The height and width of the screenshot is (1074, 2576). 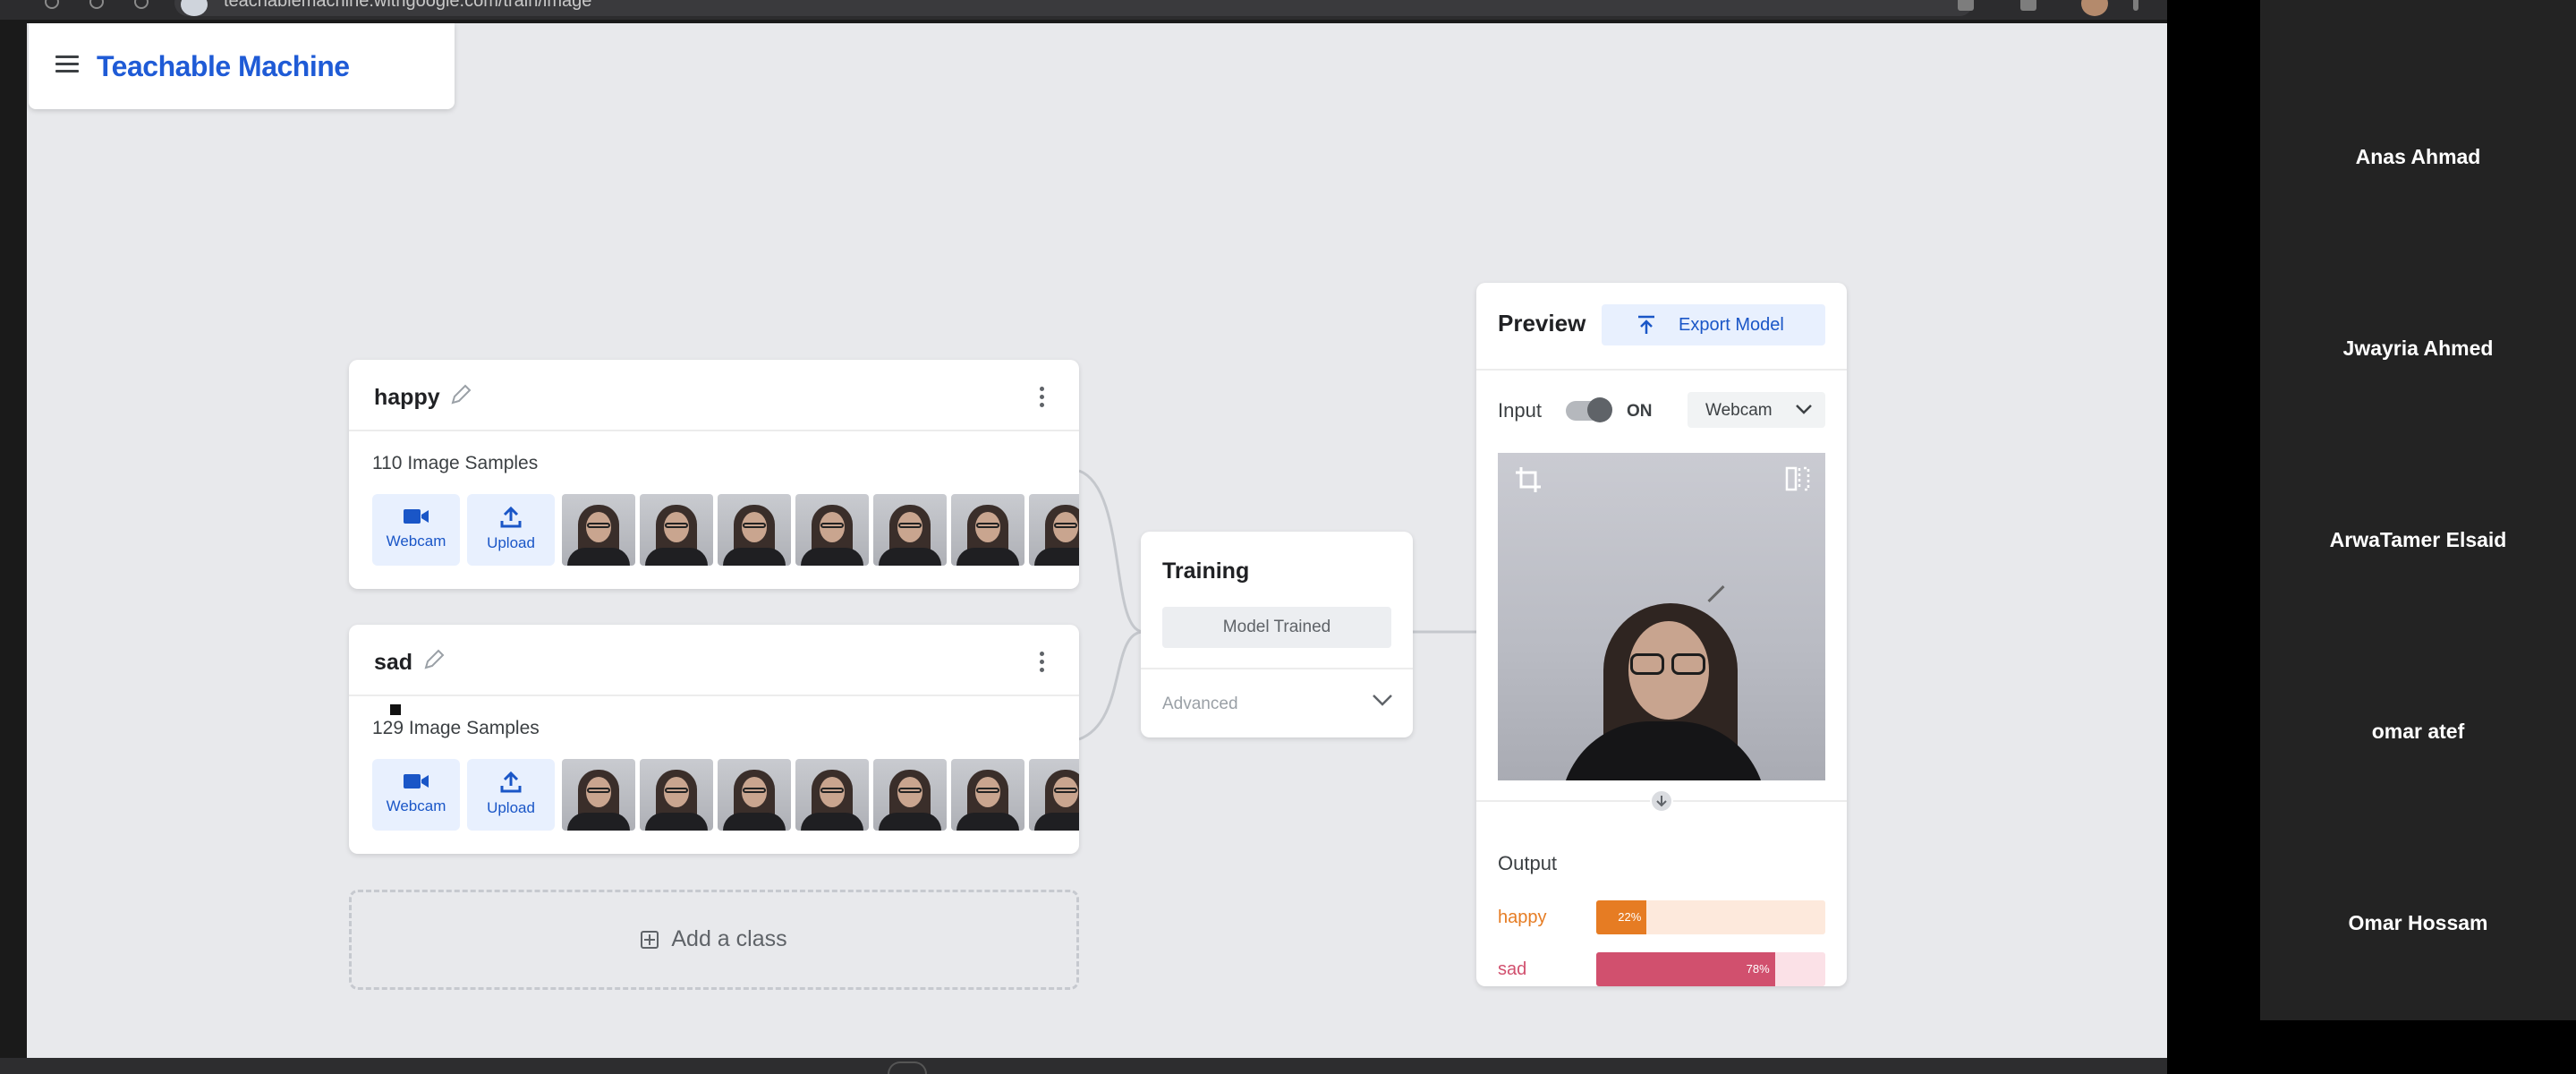 I want to click on app-header: Teachable Machine, so click(x=242, y=66).